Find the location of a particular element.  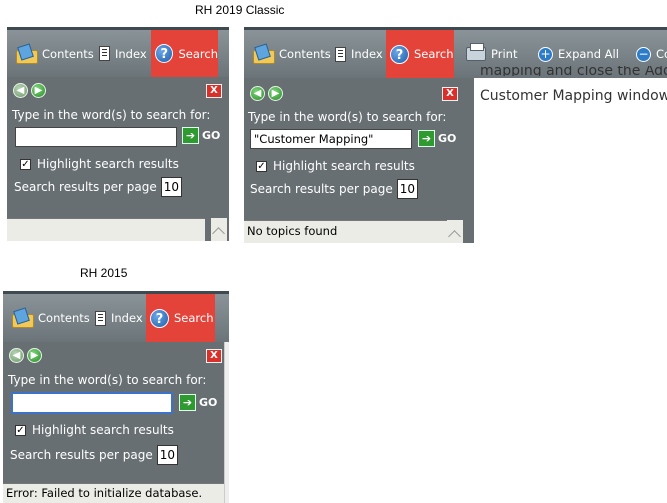

print-label: Print is located at coordinates (504, 54).